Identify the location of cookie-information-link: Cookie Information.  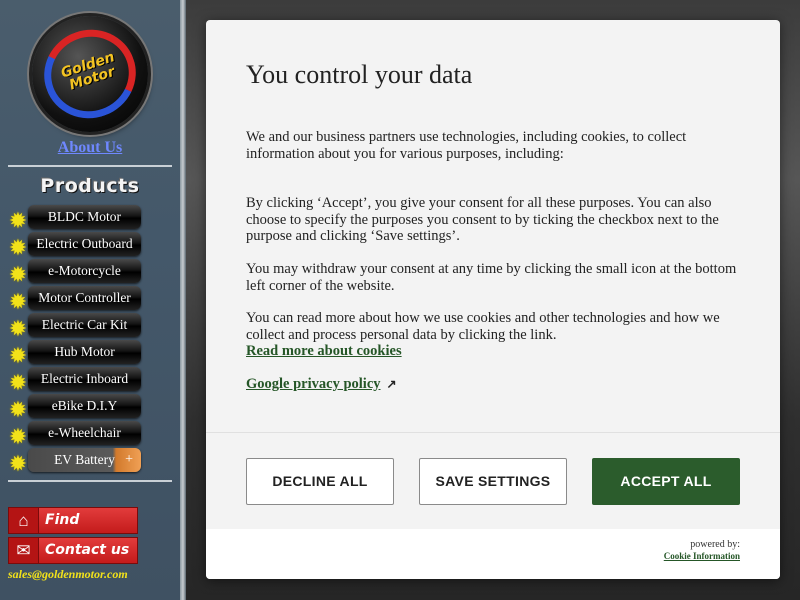
(702, 556).